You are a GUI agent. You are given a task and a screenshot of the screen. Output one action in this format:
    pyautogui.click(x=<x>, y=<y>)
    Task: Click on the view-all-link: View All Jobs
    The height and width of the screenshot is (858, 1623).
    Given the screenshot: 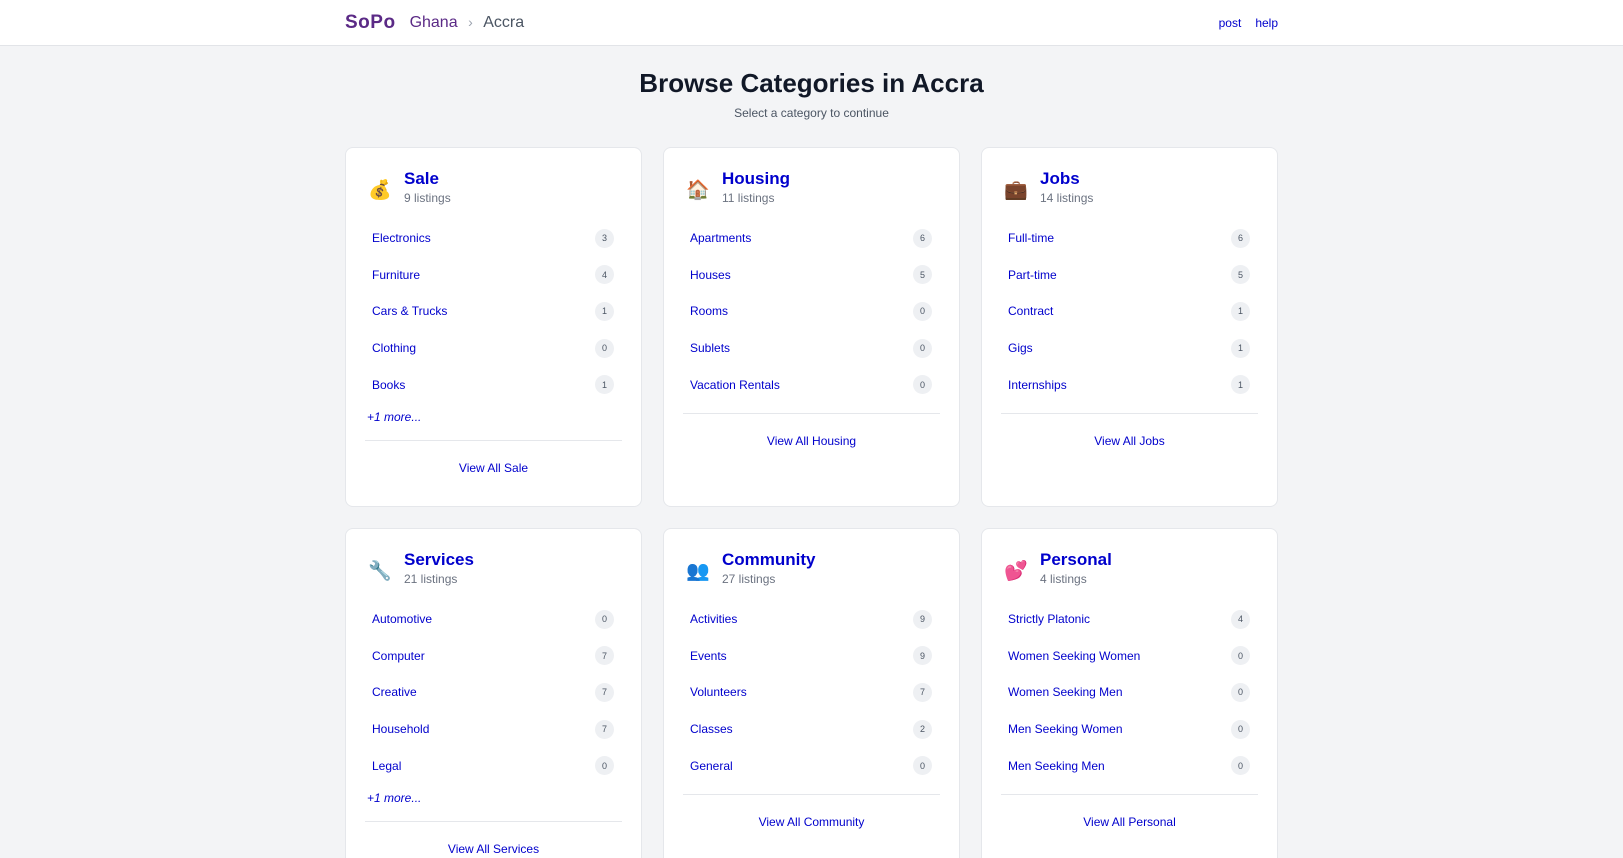 What is the action you would take?
    pyautogui.click(x=1129, y=441)
    